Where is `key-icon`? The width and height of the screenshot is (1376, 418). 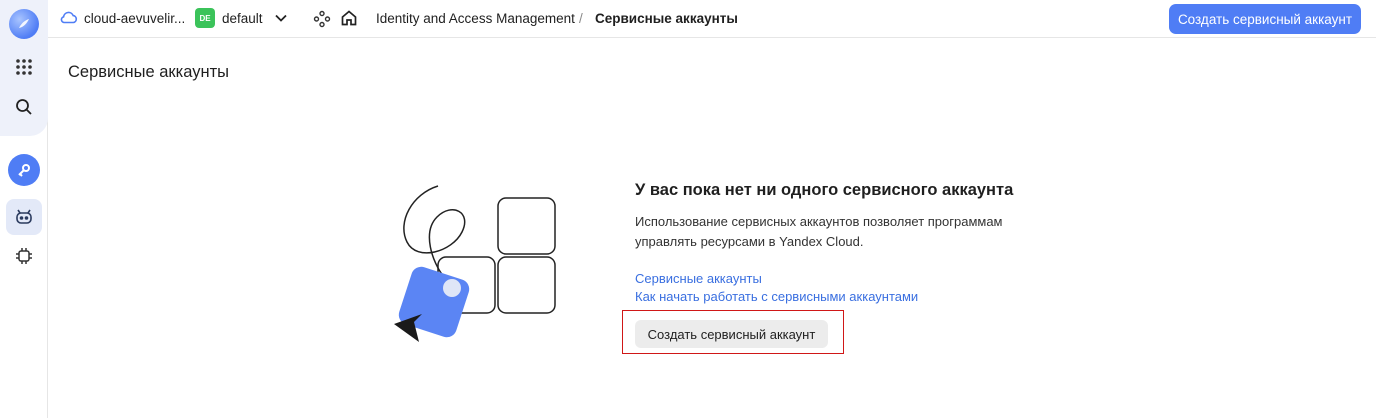
key-icon is located at coordinates (24, 170).